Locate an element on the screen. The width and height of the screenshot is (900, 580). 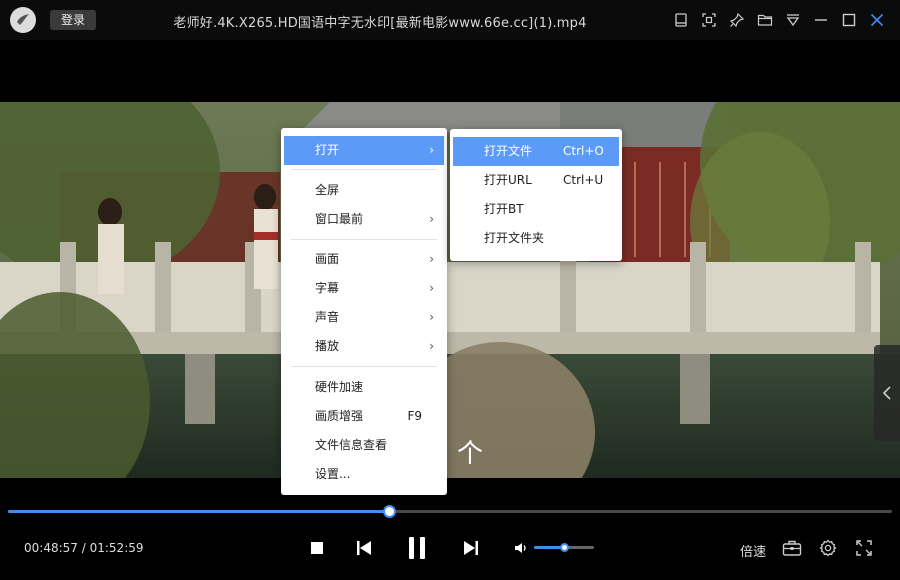
previous-button is located at coordinates (364, 548).